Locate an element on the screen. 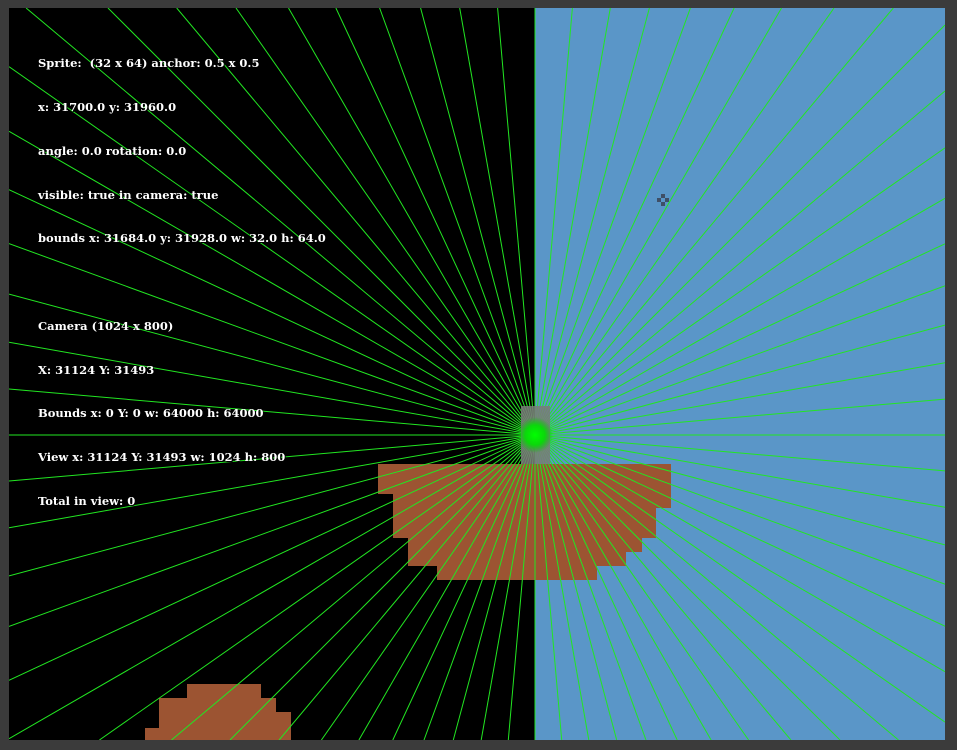 The width and height of the screenshot is (957, 750). player-glow is located at coordinates (535, 435).